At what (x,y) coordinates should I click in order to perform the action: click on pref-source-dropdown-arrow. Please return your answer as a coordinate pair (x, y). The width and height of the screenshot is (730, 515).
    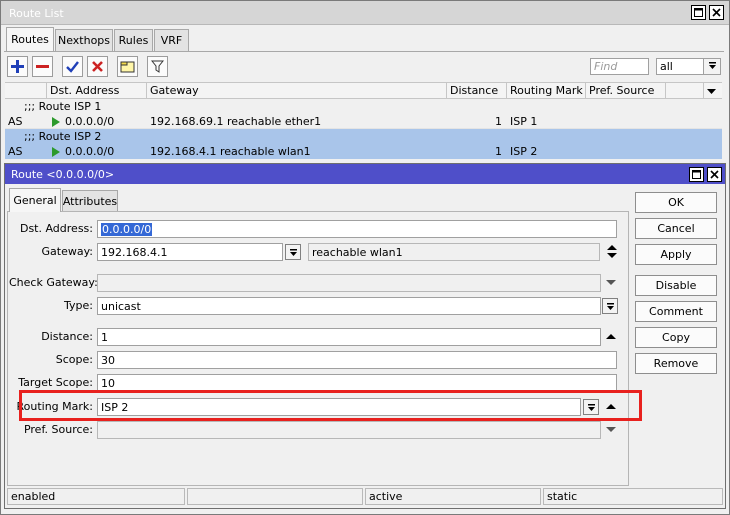
    Looking at the image, I should click on (611, 430).